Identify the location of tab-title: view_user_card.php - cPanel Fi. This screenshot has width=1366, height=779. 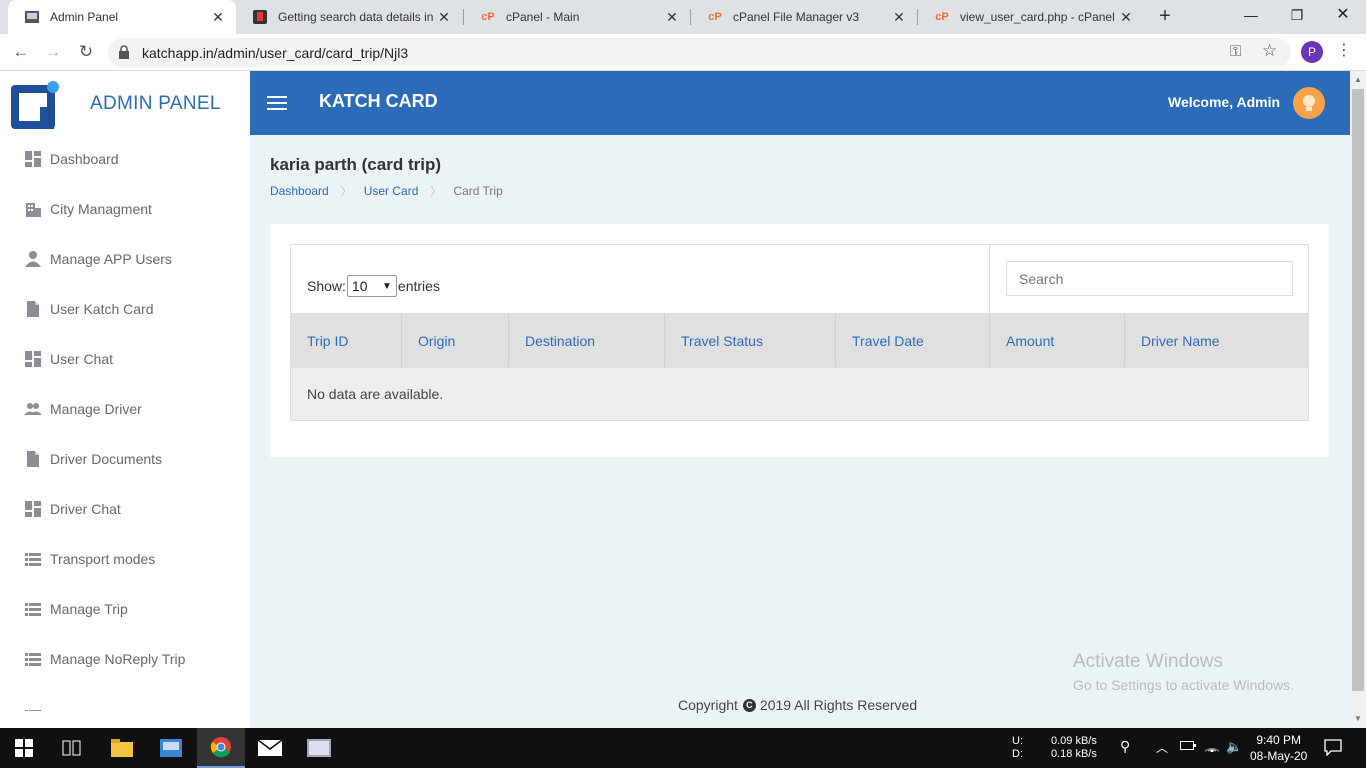
(1039, 17).